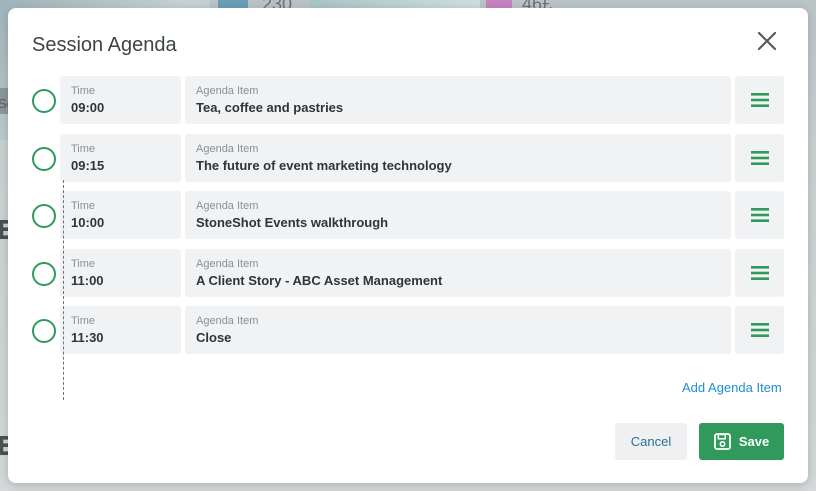  Describe the element at coordinates (319, 280) in the screenshot. I see `agenda-item-value: A Client Story - ABC Asset Management` at that location.